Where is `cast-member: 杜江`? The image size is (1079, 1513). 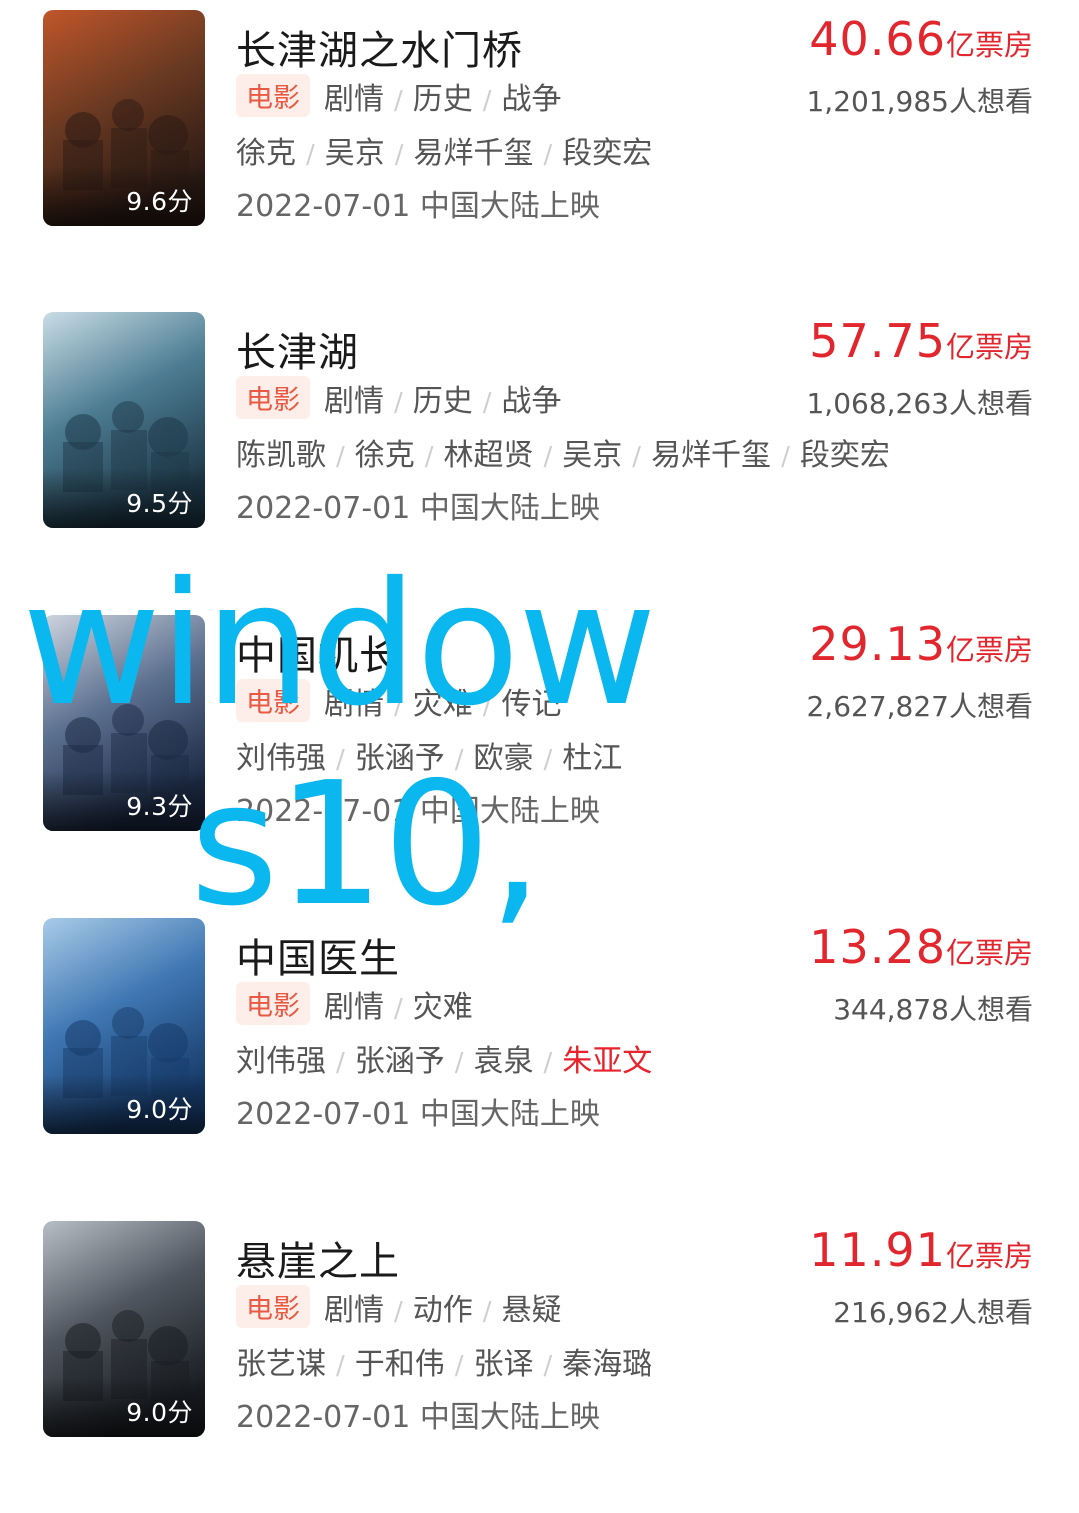 cast-member: 杜江 is located at coordinates (592, 758).